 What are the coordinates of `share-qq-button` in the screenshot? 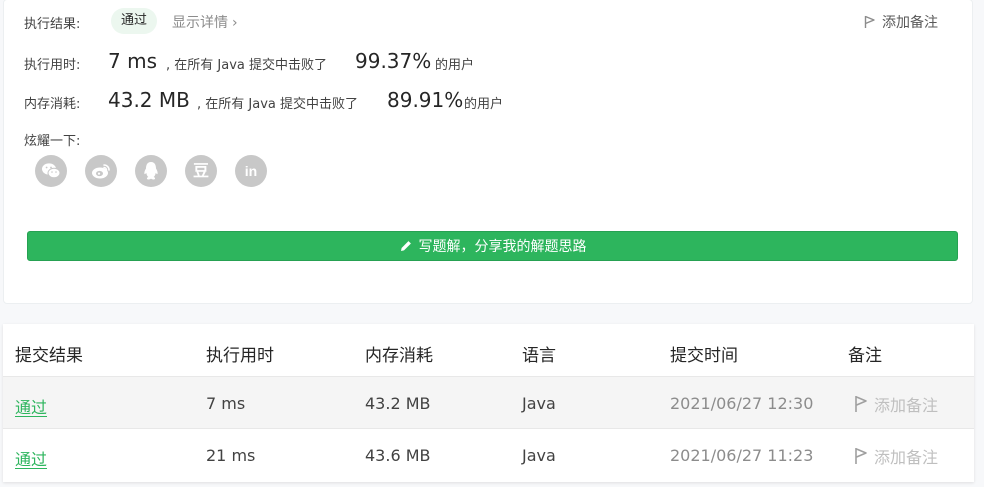 It's located at (151, 171).